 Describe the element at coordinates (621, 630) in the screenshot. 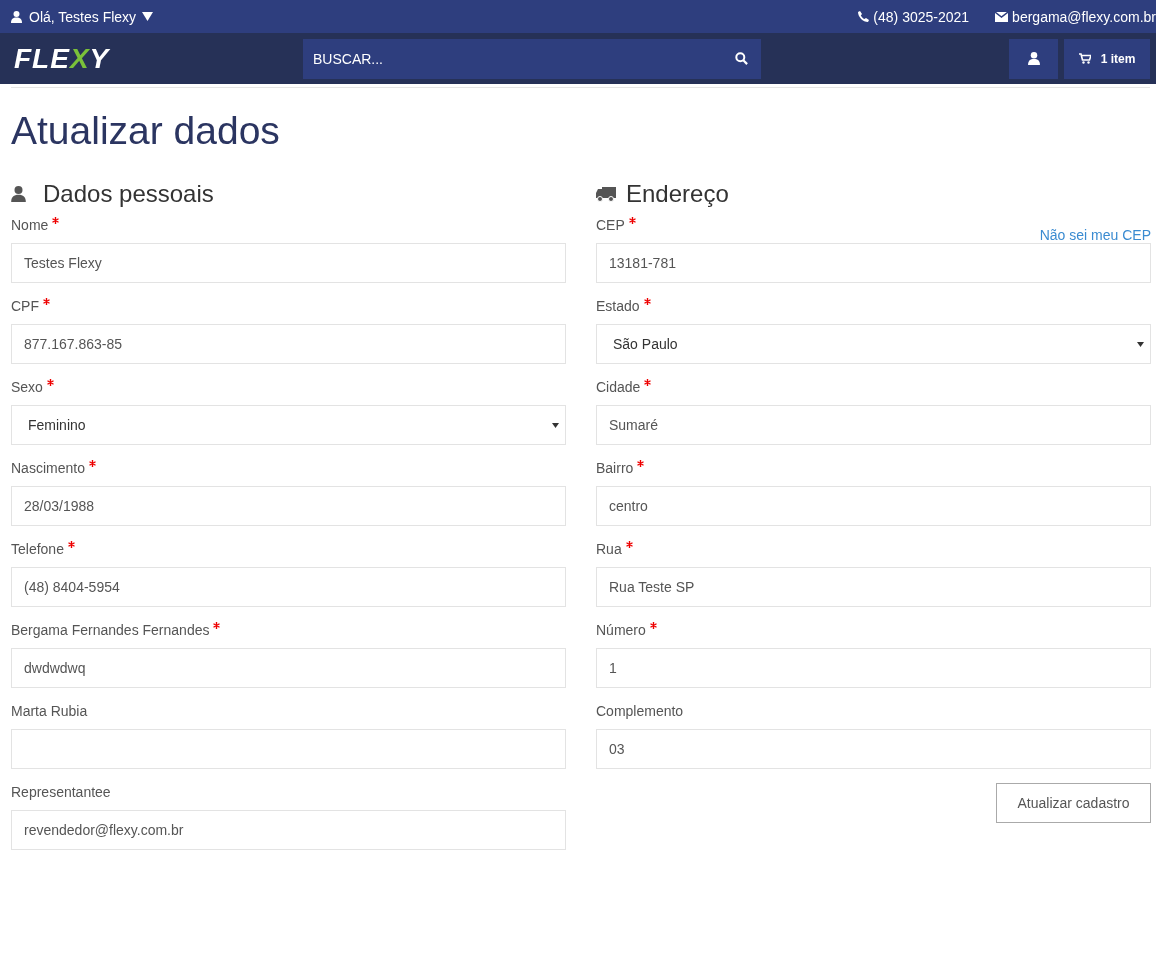

I see `field-label: Número` at that location.